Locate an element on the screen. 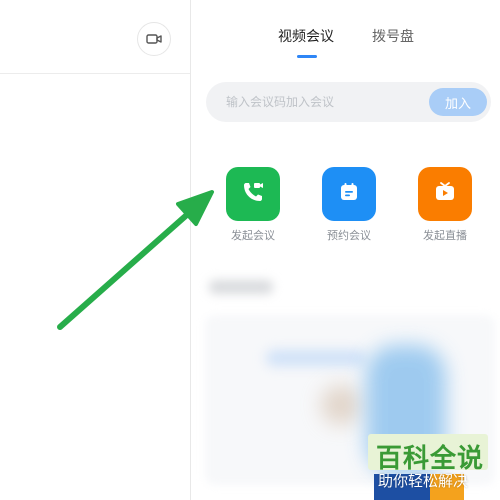 This screenshot has height=500, width=500. watermark-bottom: 助你轻松解决 is located at coordinates (436, 485).